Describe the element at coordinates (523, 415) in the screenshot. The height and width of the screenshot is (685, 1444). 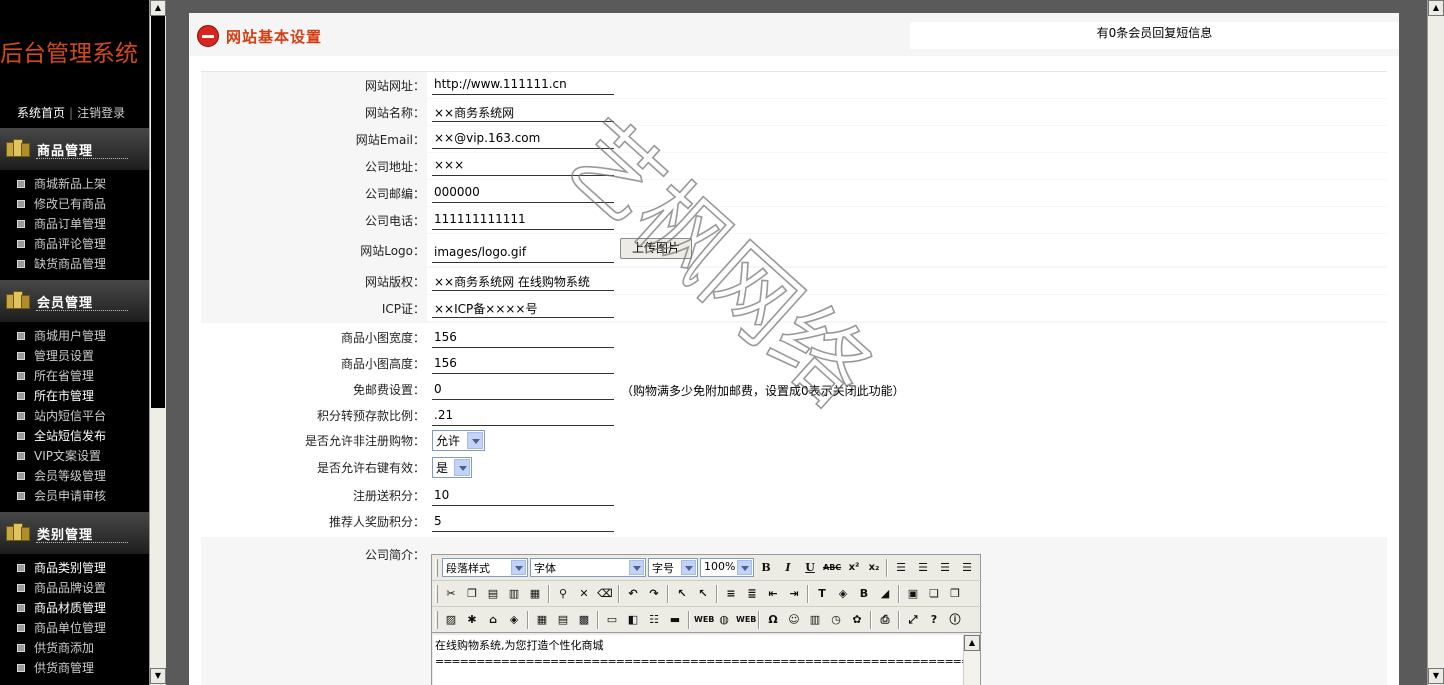
I see `points-ratio-input: .21` at that location.